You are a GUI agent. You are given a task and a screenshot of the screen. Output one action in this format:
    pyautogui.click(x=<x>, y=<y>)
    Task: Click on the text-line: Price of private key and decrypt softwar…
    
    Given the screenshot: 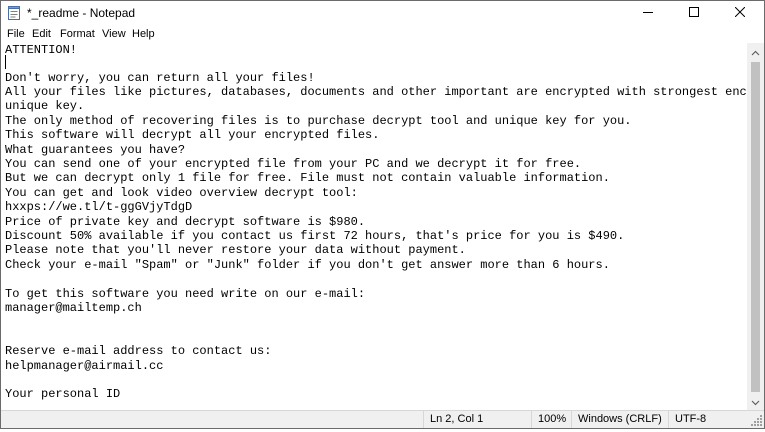 What is the action you would take?
    pyautogui.click(x=185, y=222)
    